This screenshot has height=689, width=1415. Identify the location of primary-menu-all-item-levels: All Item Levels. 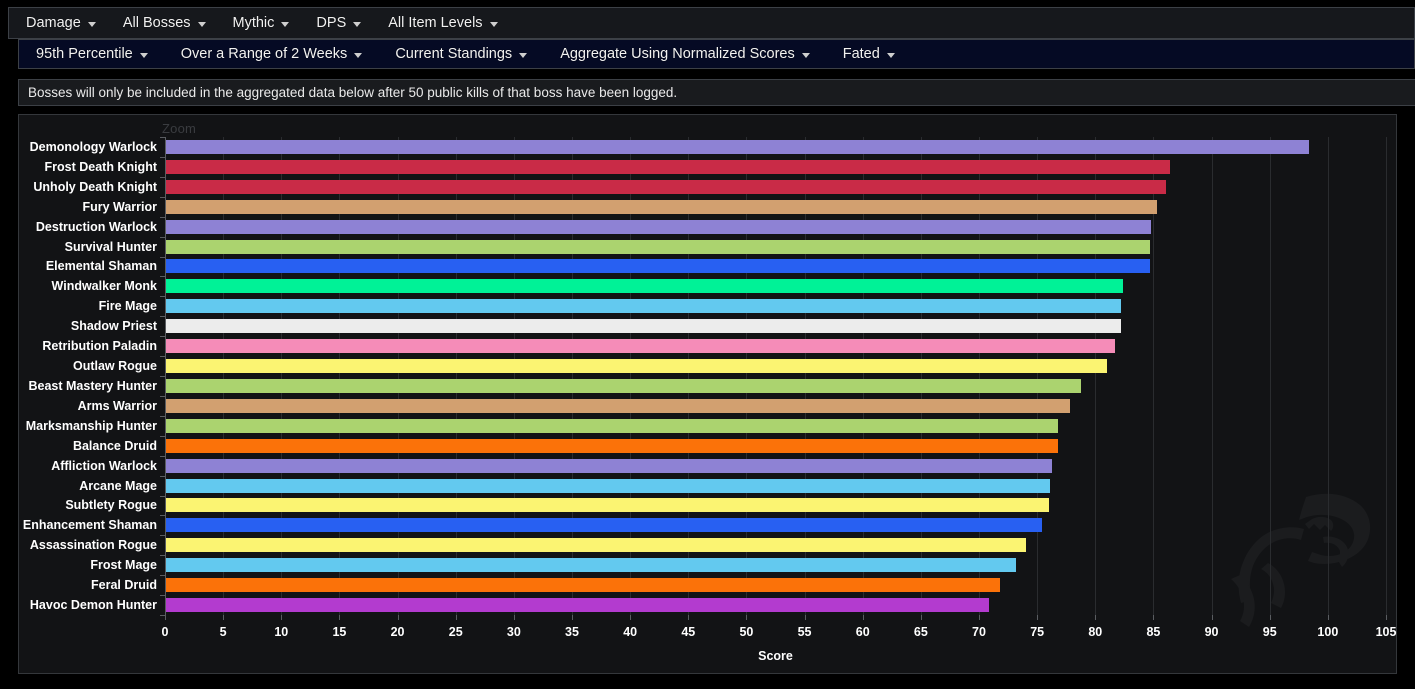
(444, 23).